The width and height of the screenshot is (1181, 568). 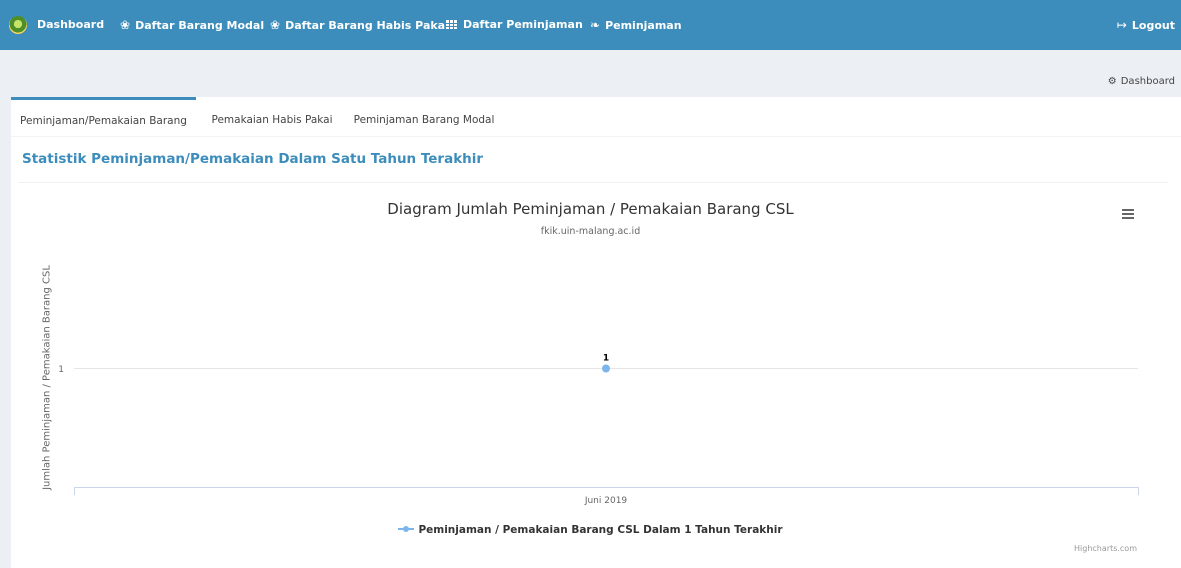 What do you see at coordinates (406, 529) in the screenshot?
I see `legend-line-marker-icon` at bounding box center [406, 529].